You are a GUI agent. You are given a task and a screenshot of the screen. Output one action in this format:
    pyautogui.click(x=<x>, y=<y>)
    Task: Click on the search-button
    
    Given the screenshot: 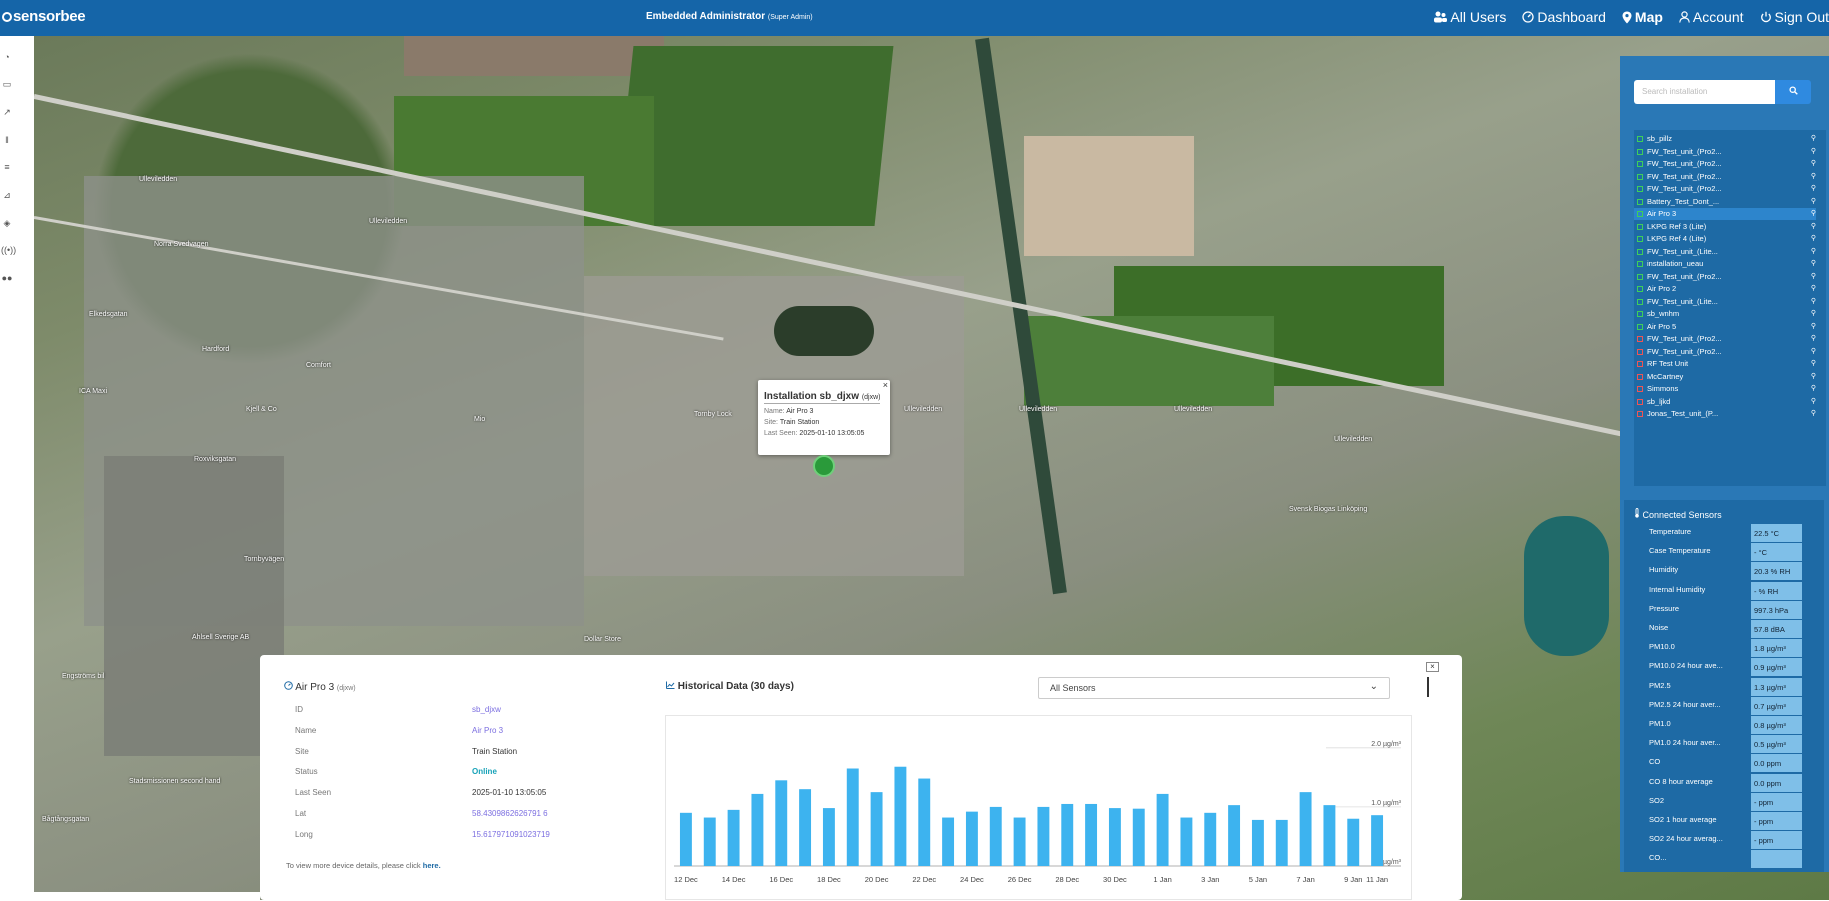 What is the action you would take?
    pyautogui.click(x=1793, y=92)
    